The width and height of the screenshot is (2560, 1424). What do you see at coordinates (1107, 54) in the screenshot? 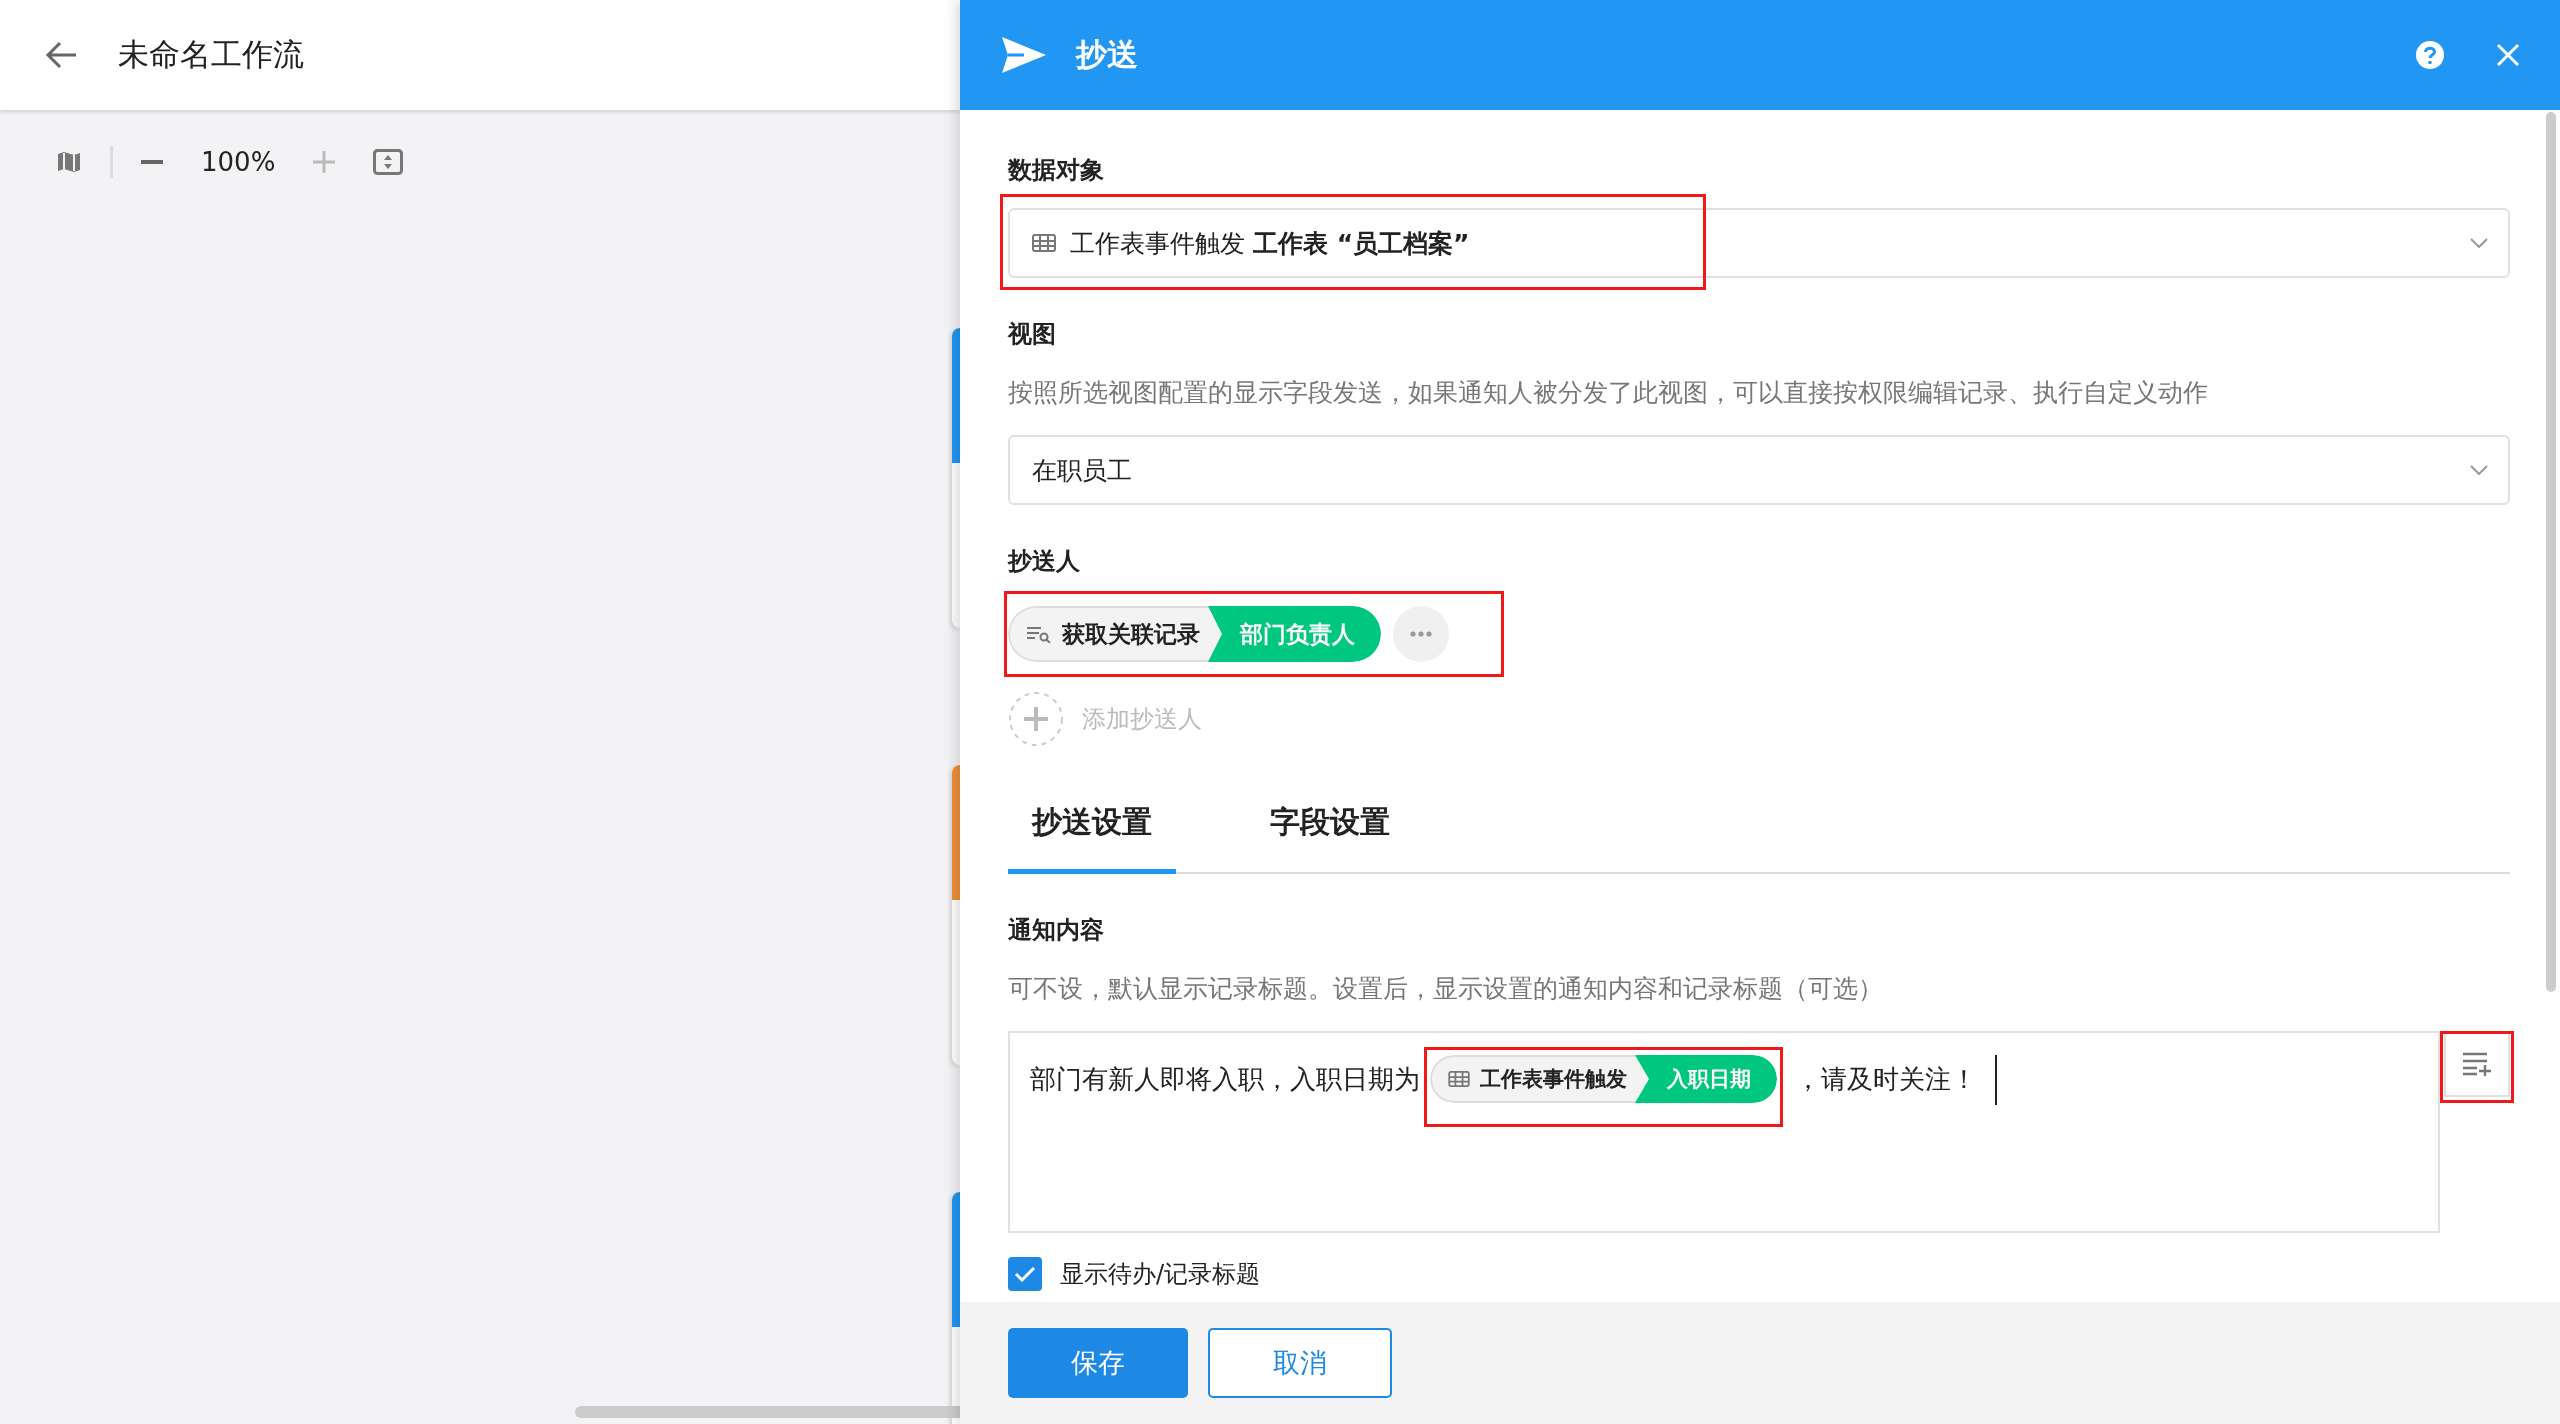
I see `panel-title: 抄送` at bounding box center [1107, 54].